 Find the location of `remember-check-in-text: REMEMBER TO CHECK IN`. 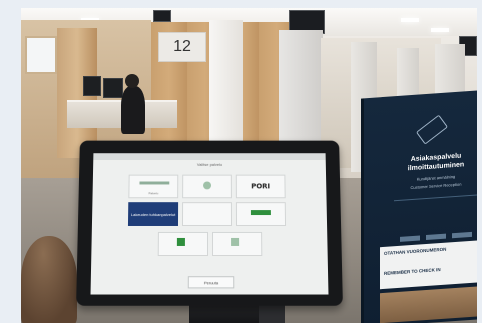

remember-check-in-text: REMEMBER TO CHECK IN is located at coordinates (412, 271).